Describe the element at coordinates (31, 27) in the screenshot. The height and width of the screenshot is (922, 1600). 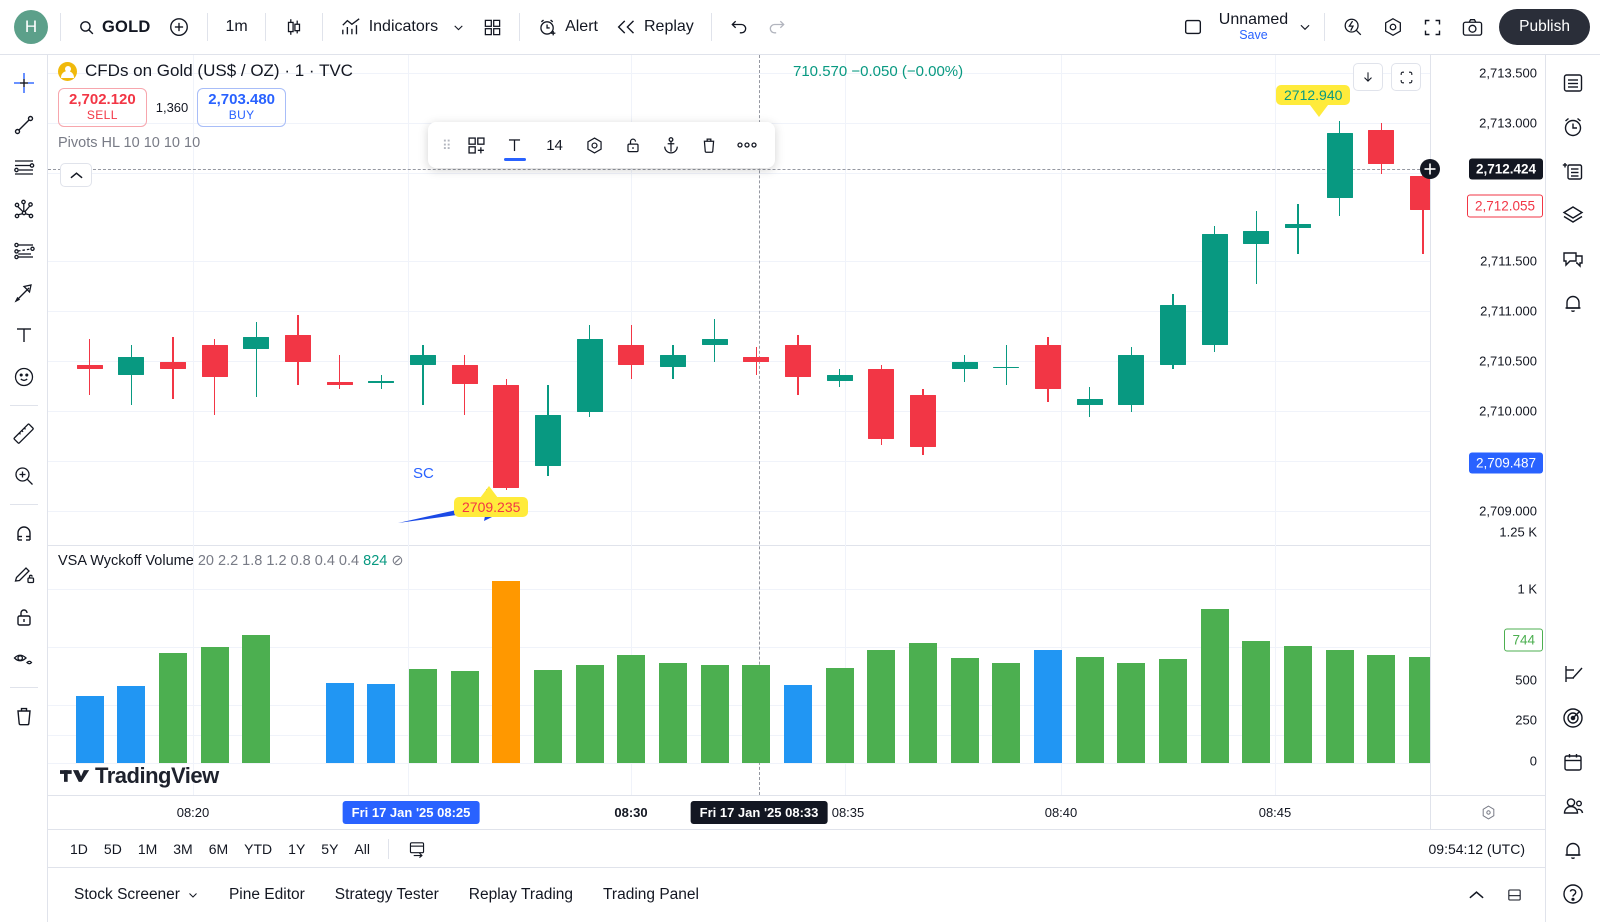
I see `user-avatar-button: H` at that location.